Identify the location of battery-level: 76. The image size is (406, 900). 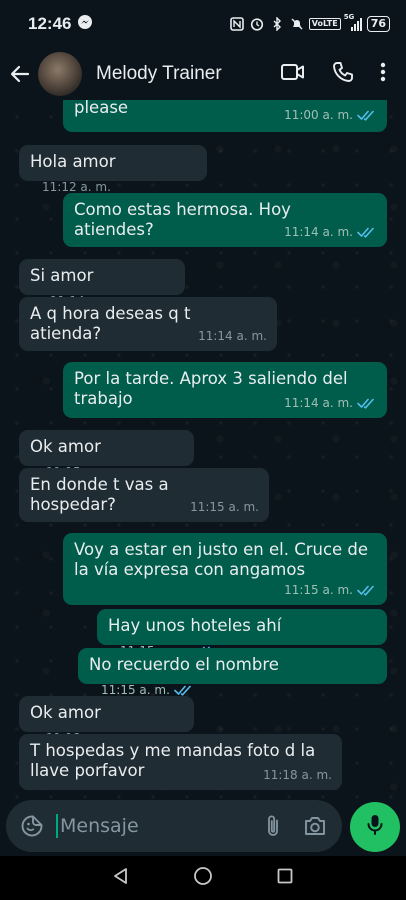
(378, 24).